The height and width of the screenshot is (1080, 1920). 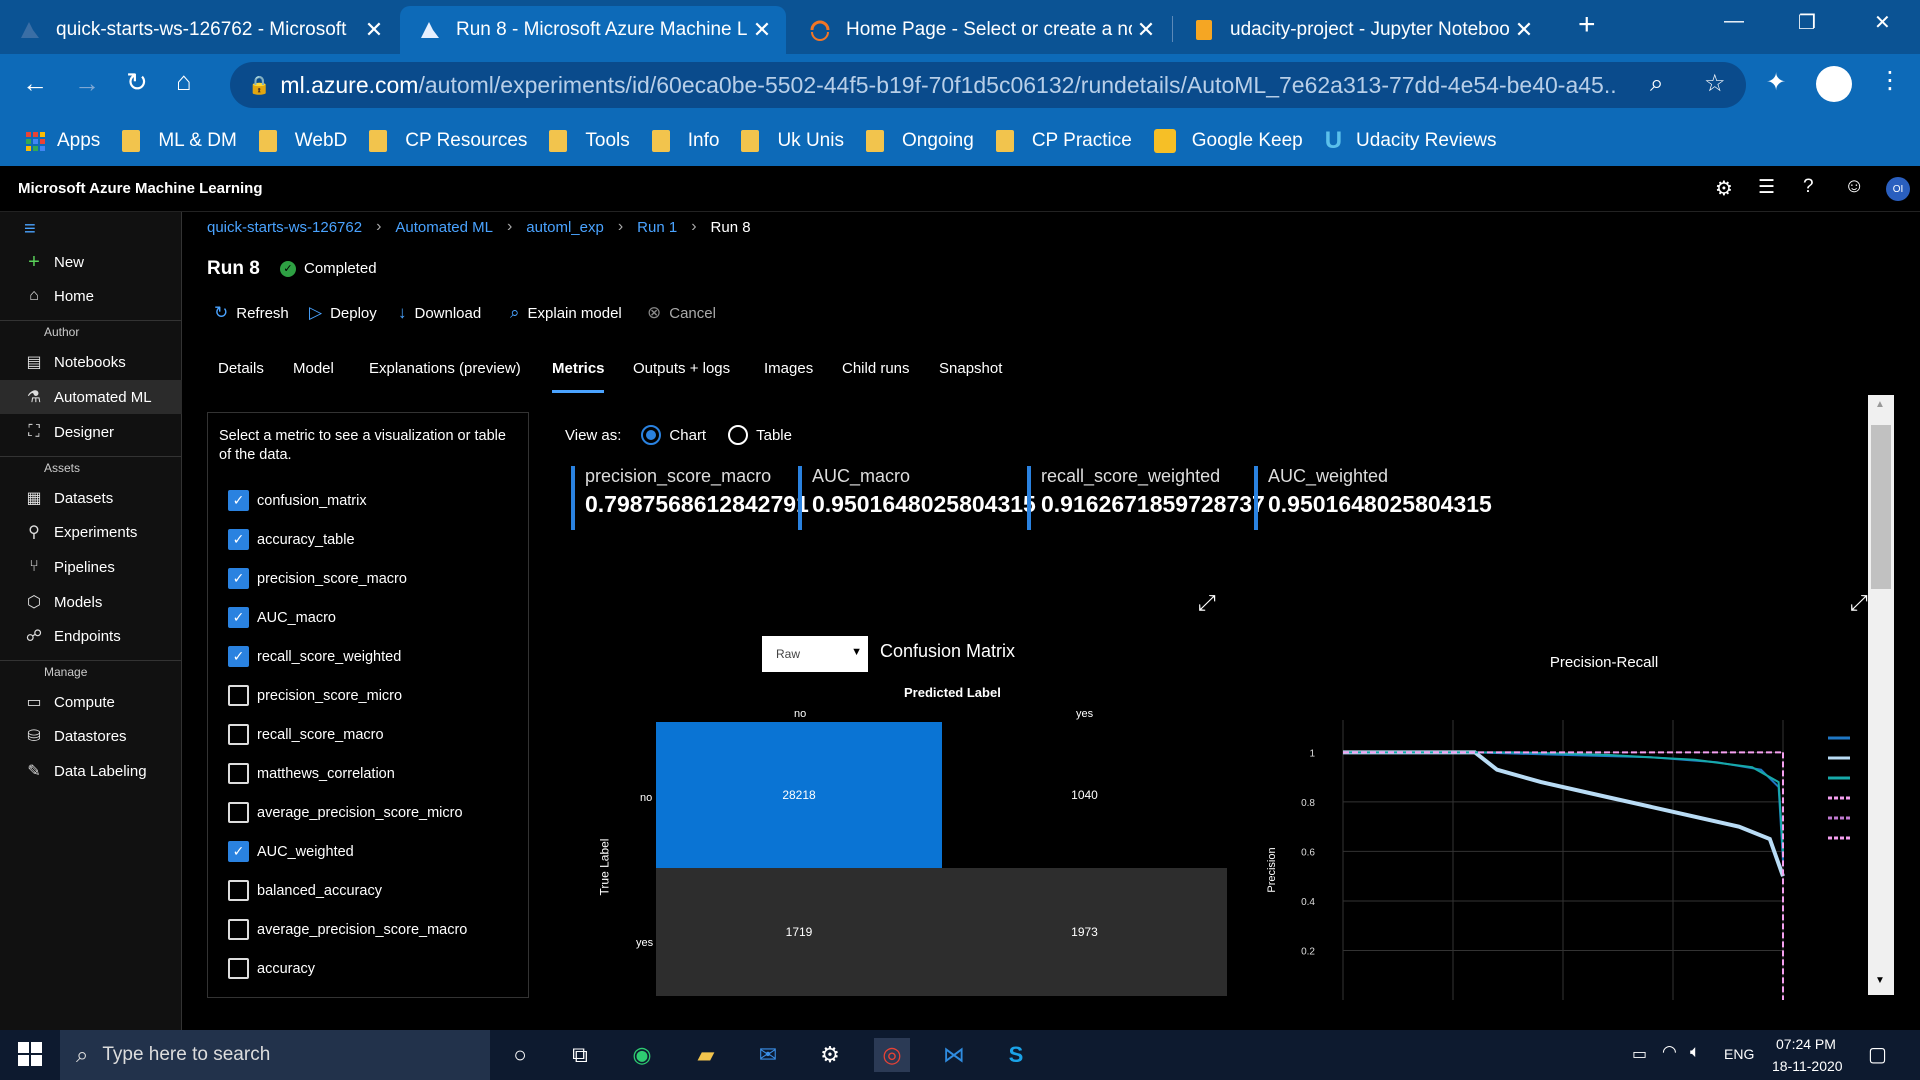 I want to click on clock-time: 07:24 PM, so click(x=1806, y=1044).